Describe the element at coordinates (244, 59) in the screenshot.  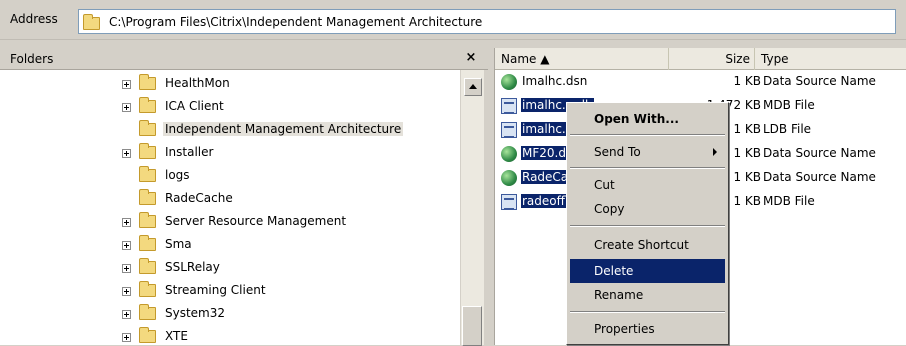
I see `folders-pane-header: Folders ×` at that location.